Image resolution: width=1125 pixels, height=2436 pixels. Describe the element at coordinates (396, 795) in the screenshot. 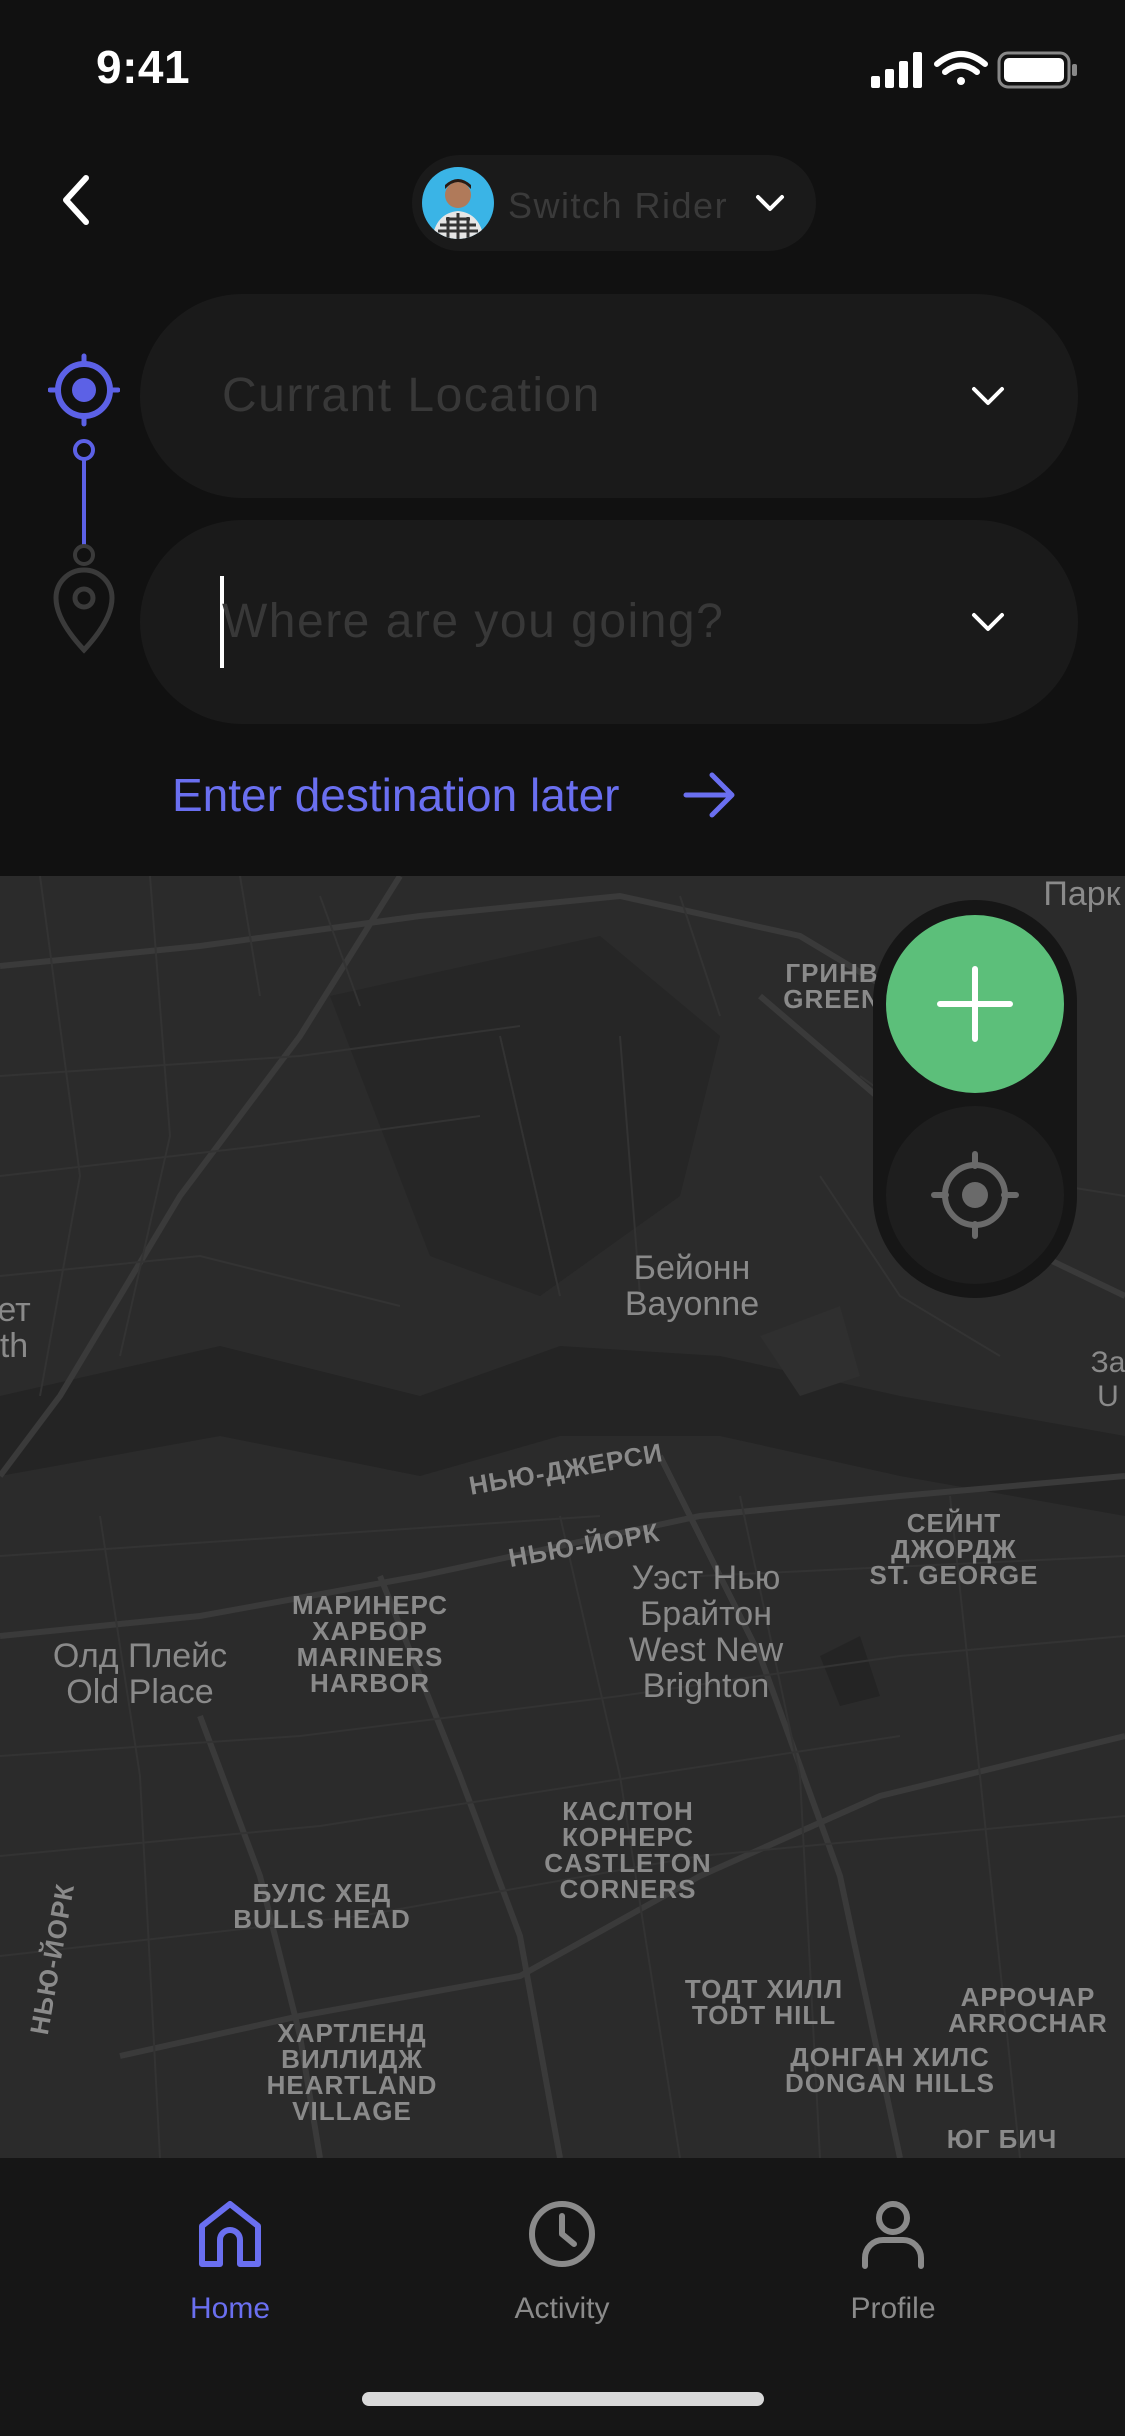

I see `enter-destination-later-link: Enter destination later` at that location.